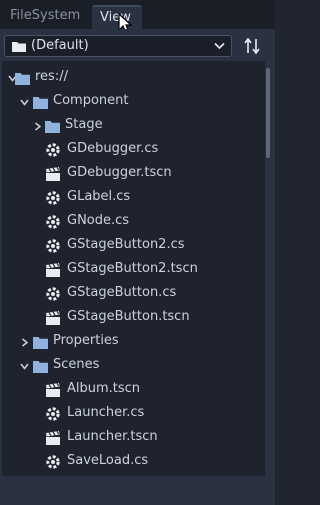  What do you see at coordinates (119, 172) in the screenshot?
I see `tree-item-label: GDebugger.tscn` at bounding box center [119, 172].